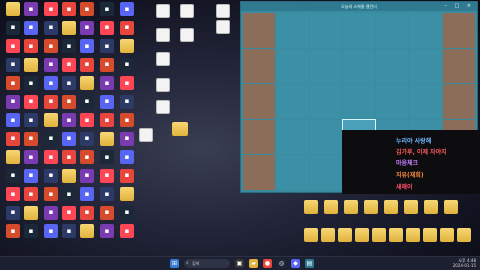 The image size is (480, 270). I want to click on steam-icon: ◎, so click(281, 263).